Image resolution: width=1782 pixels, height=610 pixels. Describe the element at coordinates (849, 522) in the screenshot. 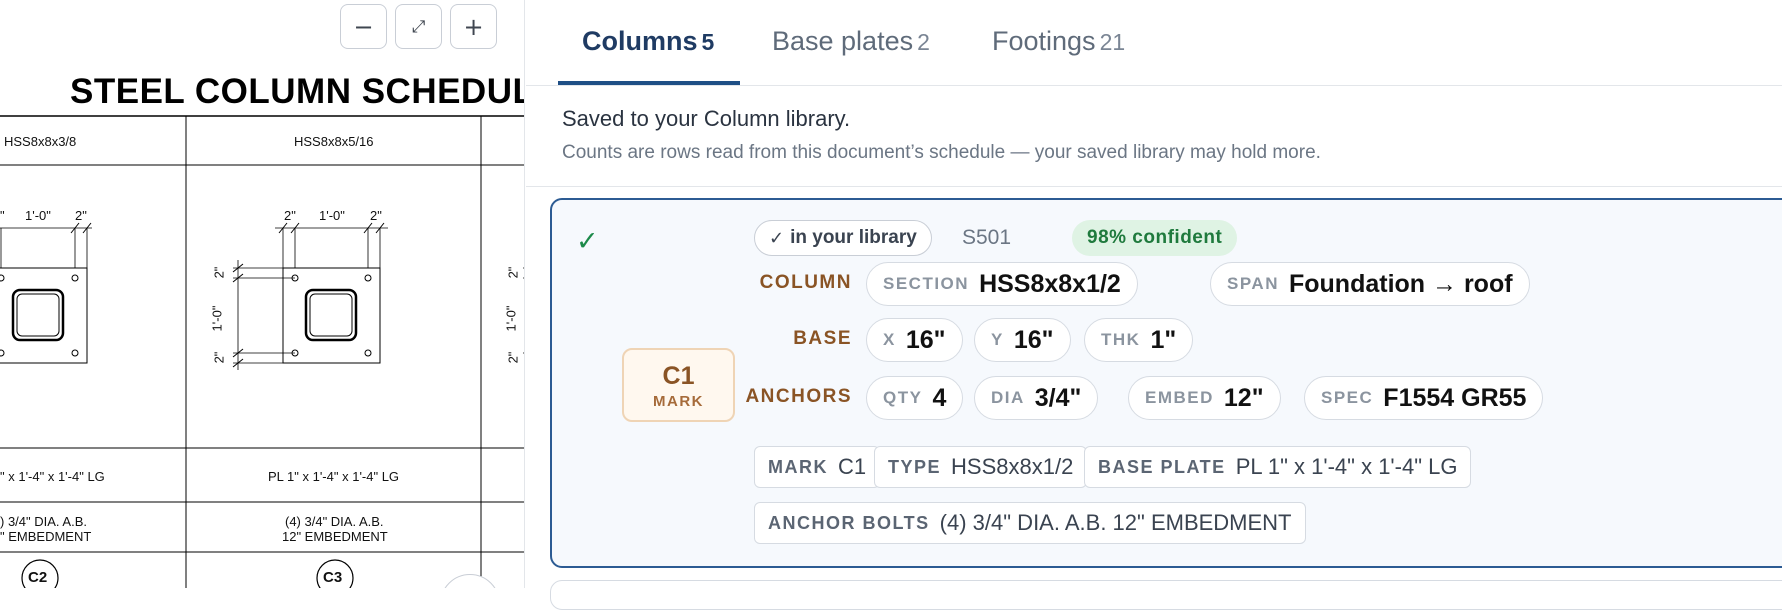

I see `tag-key: ANCHOR BOLTS` at that location.